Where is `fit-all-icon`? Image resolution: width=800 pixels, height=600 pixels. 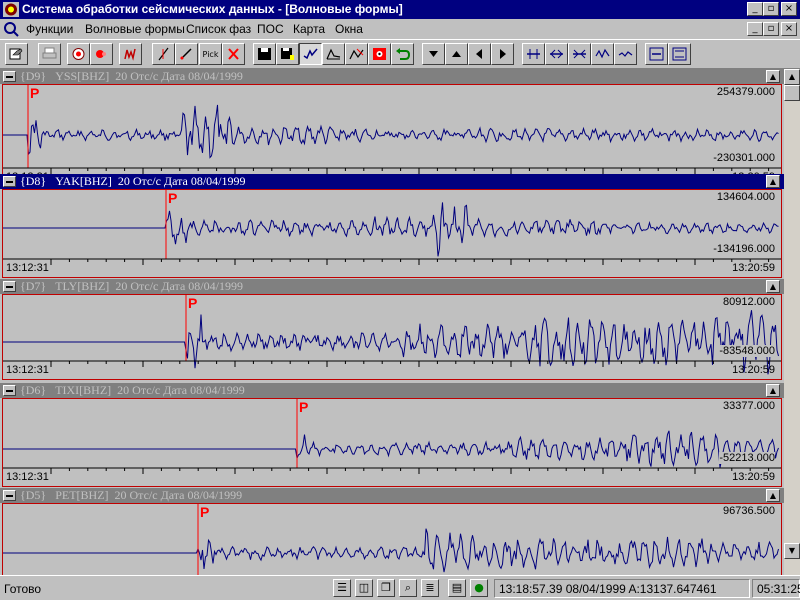 fit-all-icon is located at coordinates (679, 54).